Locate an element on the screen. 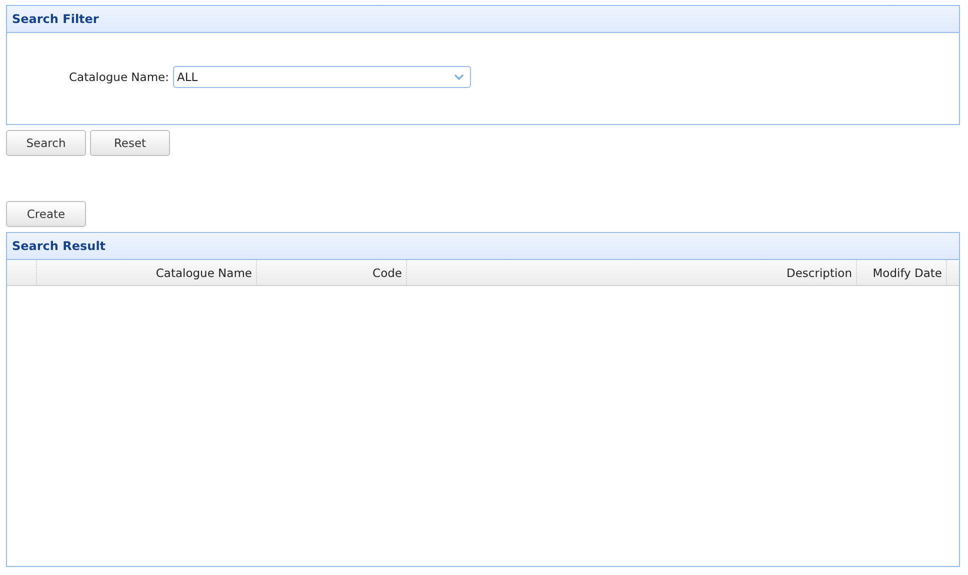 This screenshot has height=575, width=968. column-header: Code is located at coordinates (387, 273).